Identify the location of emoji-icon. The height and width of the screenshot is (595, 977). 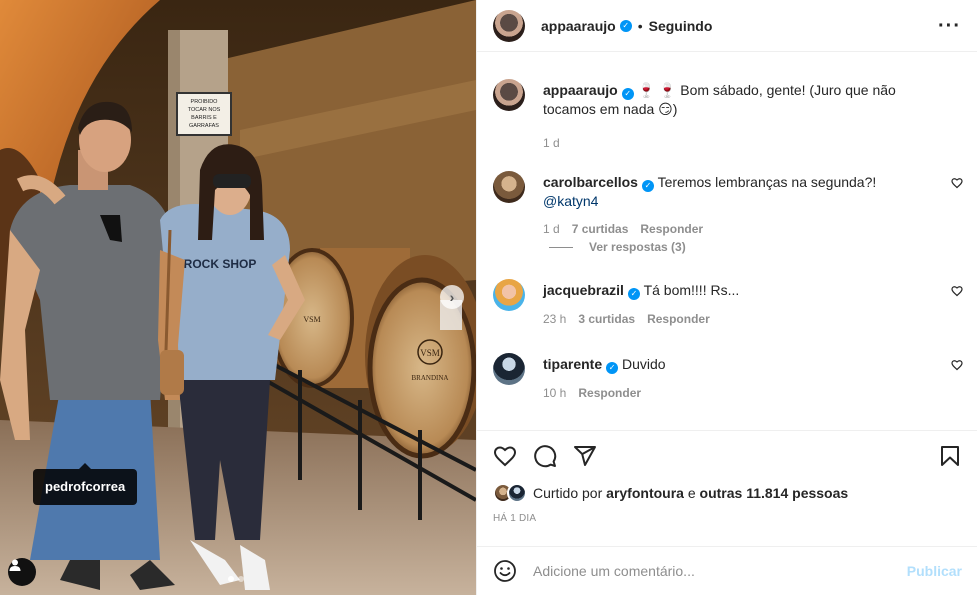
(505, 571).